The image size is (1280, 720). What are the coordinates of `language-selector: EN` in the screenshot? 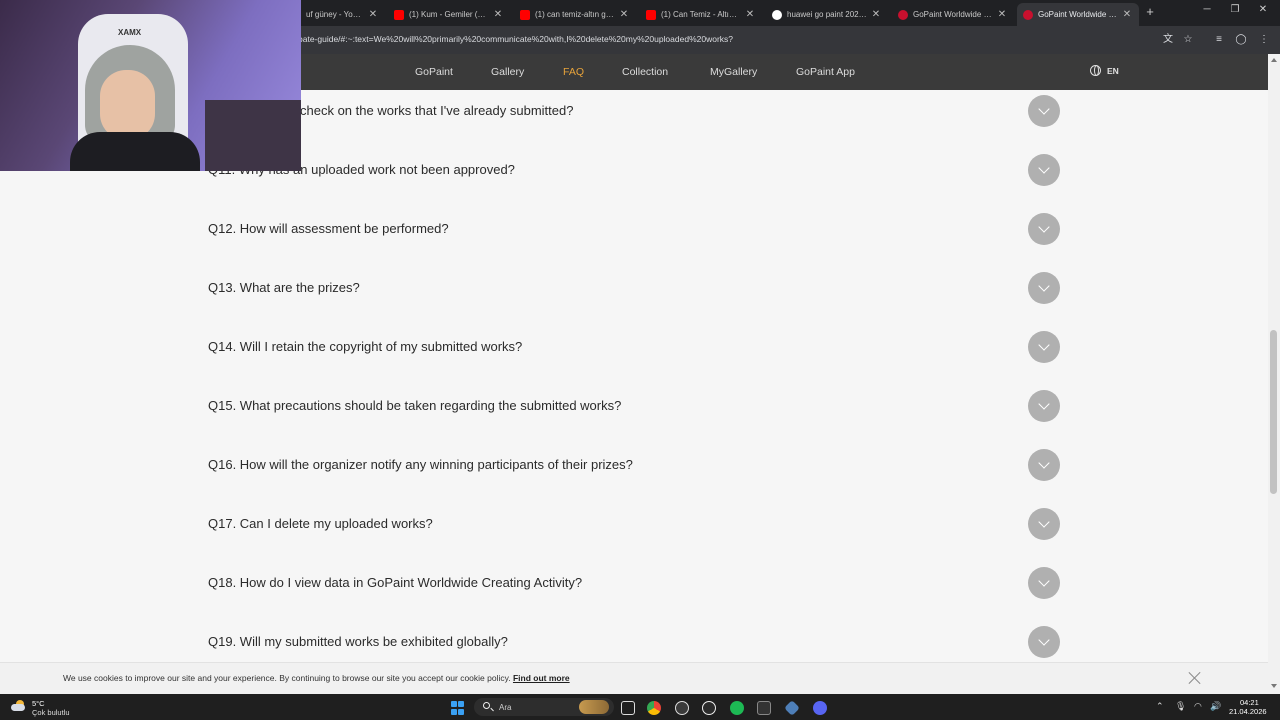 It's located at (1104, 70).